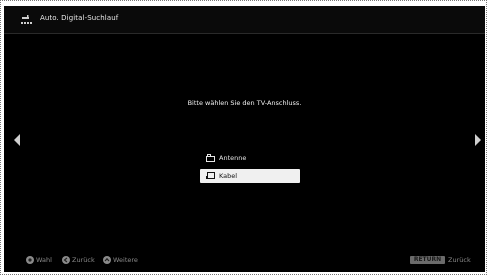  Describe the element at coordinates (244, 103) in the screenshot. I see `prompt-text: Bitte wählen Sie den TV-Anschluss.` at that location.